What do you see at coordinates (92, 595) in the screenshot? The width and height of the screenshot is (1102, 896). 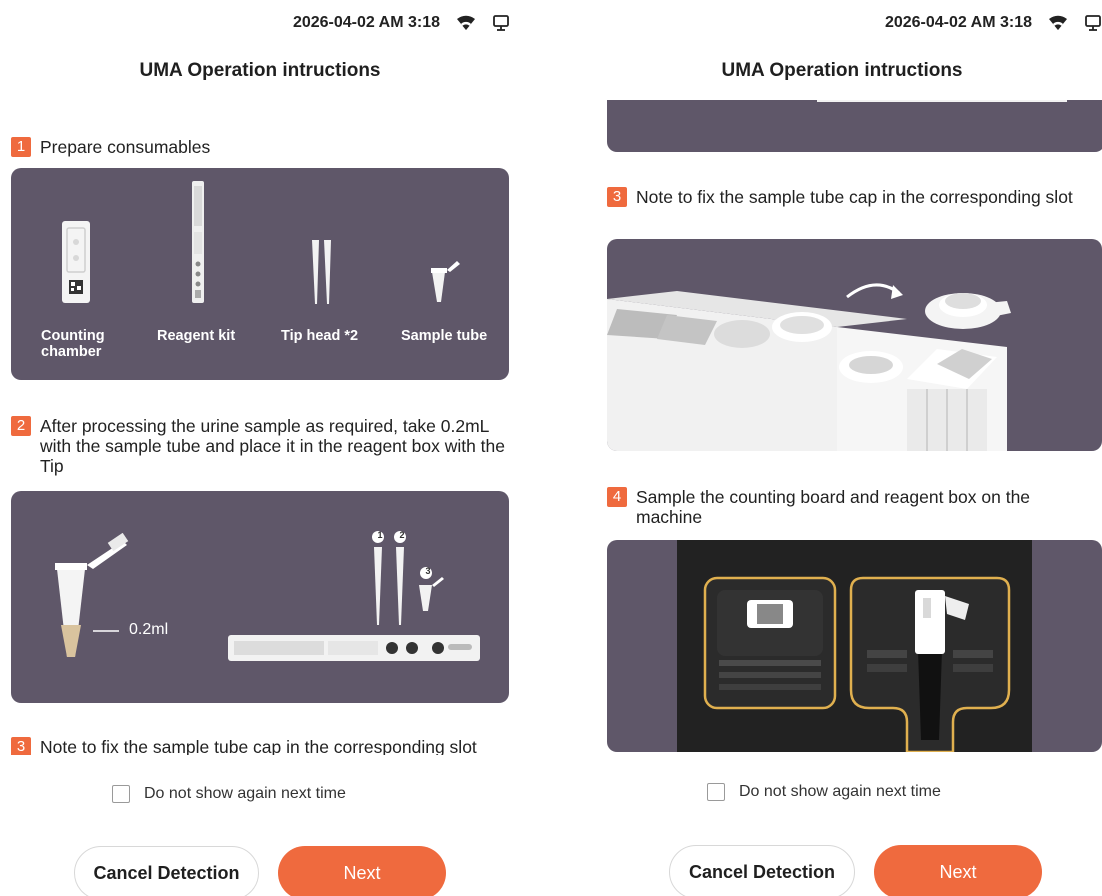 I see `sample-tube-volume-image` at bounding box center [92, 595].